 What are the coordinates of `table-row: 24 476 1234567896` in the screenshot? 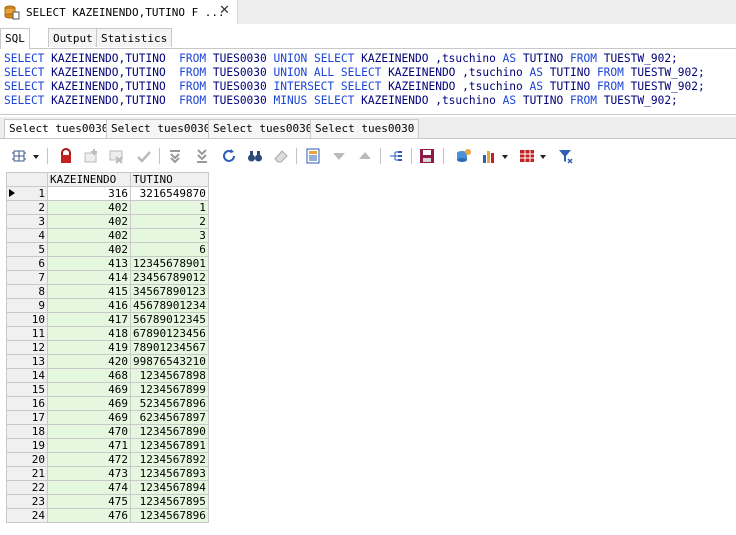 It's located at (107, 515).